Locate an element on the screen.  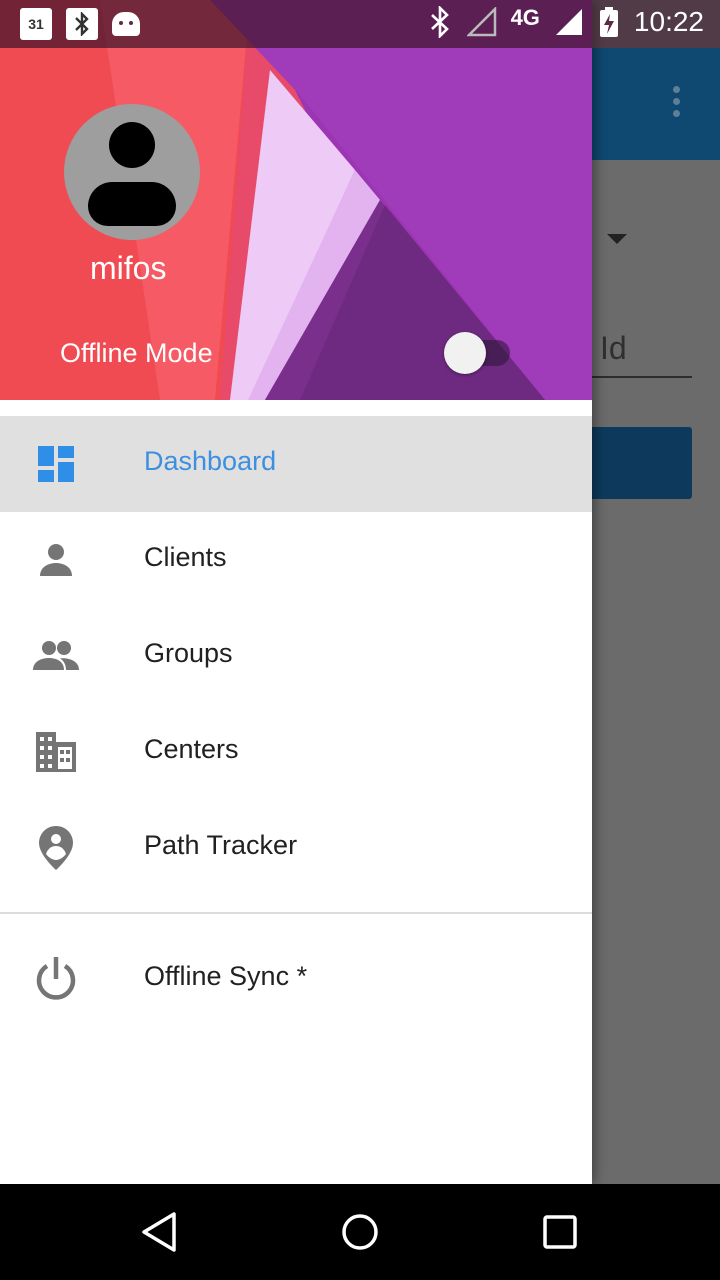
dashboard-icon is located at coordinates (56, 464).